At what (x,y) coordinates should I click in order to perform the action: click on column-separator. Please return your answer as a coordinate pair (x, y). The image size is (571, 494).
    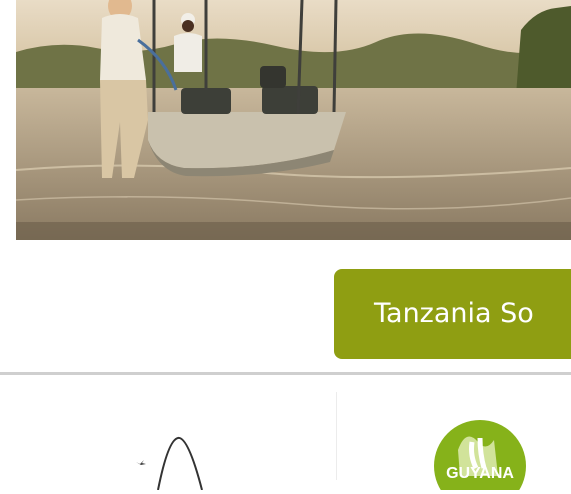
    Looking at the image, I should click on (336, 436).